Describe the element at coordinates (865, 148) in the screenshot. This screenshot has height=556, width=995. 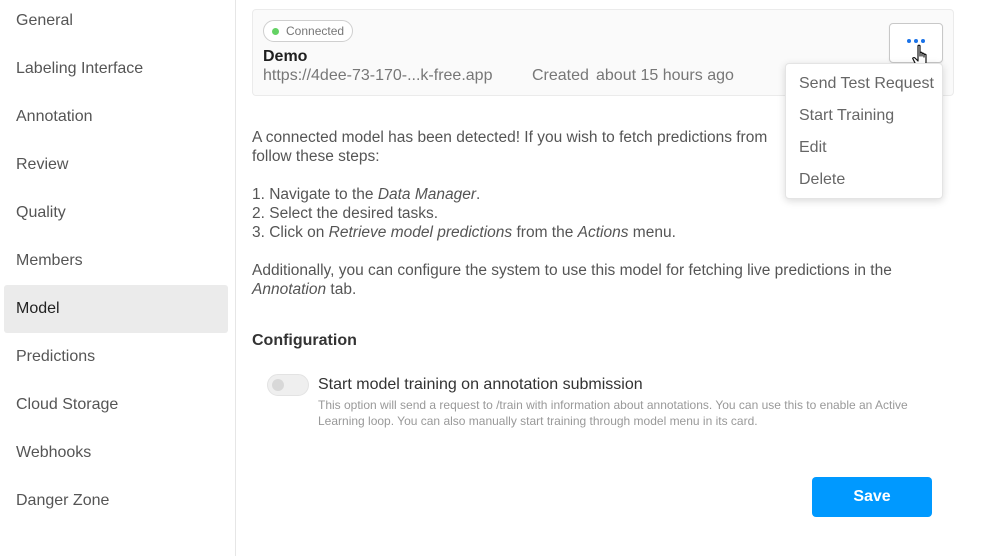
I see `menu-item-edit: Edit` at that location.